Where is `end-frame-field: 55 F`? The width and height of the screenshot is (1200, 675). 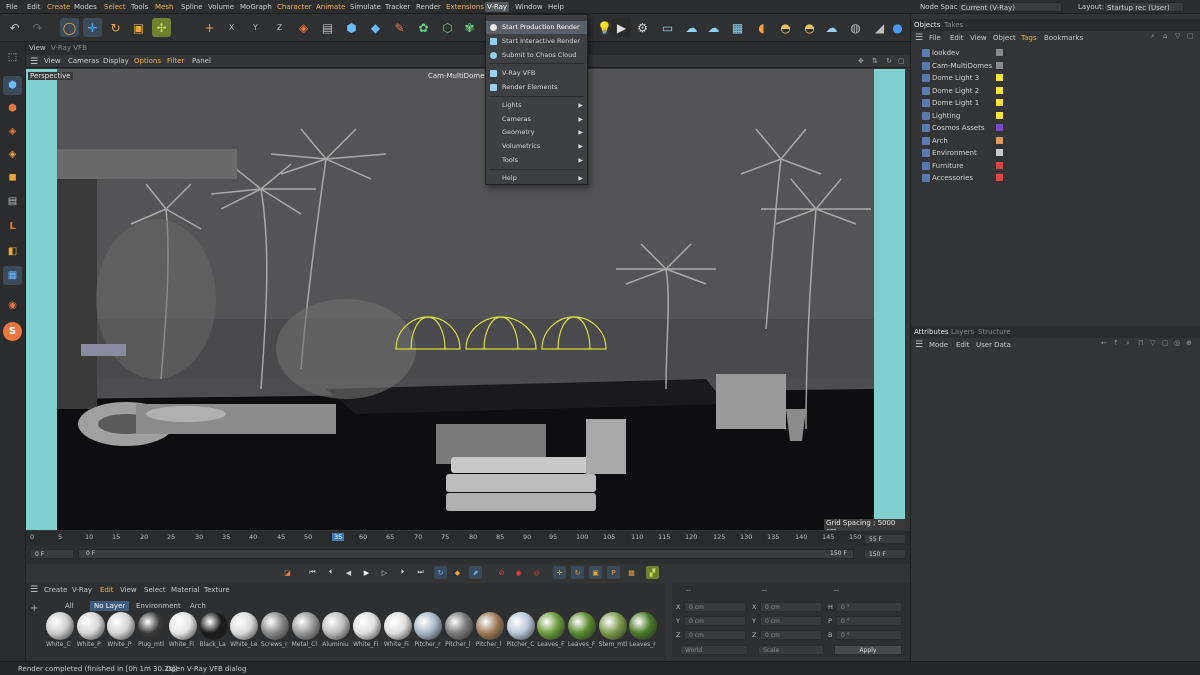
end-frame-field: 55 F is located at coordinates (885, 539).